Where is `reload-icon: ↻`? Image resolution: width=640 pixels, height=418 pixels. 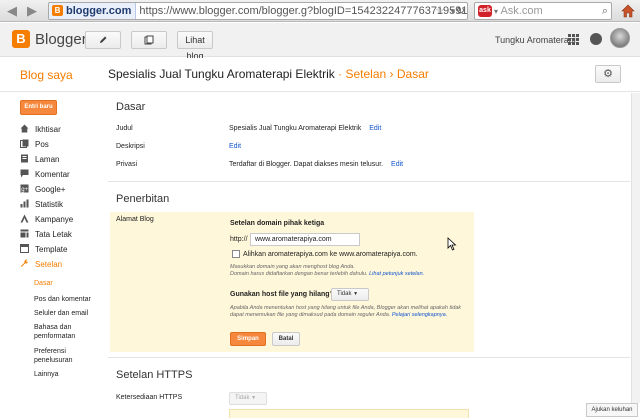
reload-icon: ↻ is located at coordinates (460, 11).